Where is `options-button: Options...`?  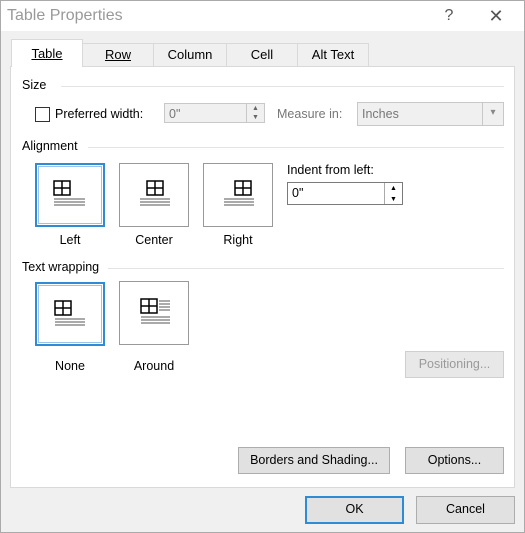 options-button: Options... is located at coordinates (454, 460).